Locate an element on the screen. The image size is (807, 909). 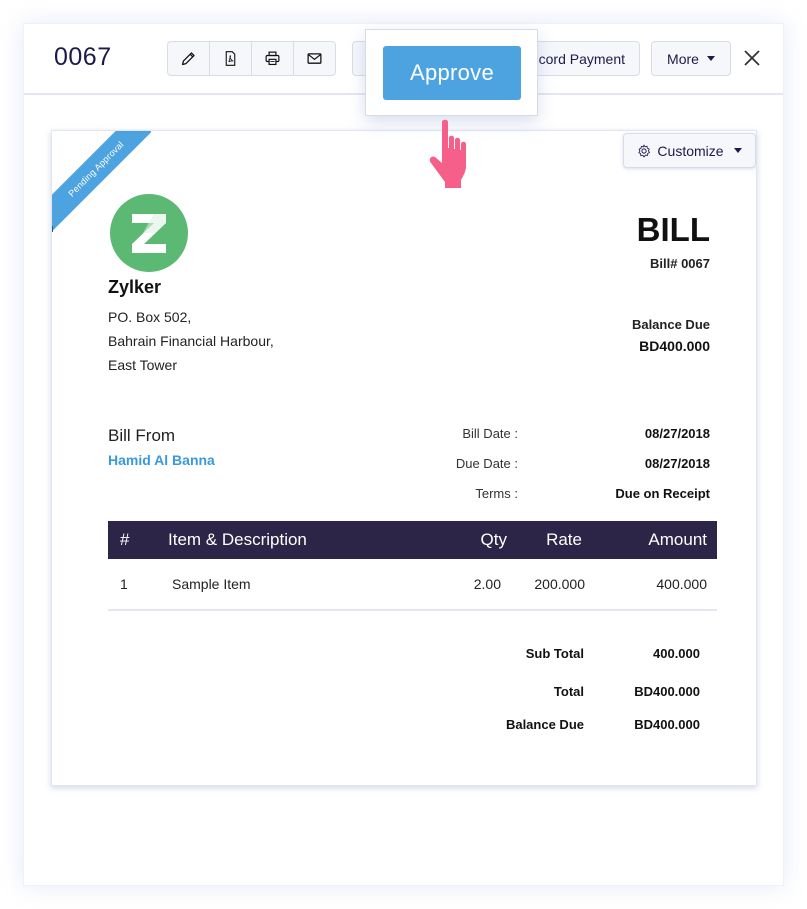
address-line: PO. Box 502, is located at coordinates (150, 317).